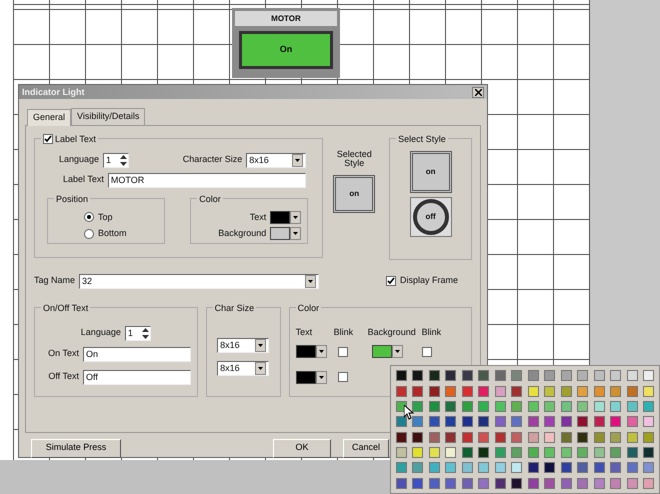 Image resolution: width=660 pixels, height=494 pixels. Describe the element at coordinates (207, 180) in the screenshot. I see `text-field: MOTOR` at that location.